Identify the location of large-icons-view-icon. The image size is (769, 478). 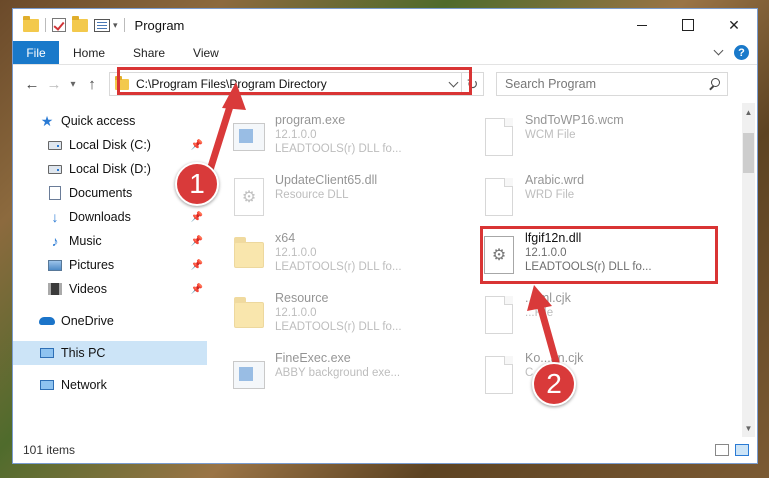
(742, 450).